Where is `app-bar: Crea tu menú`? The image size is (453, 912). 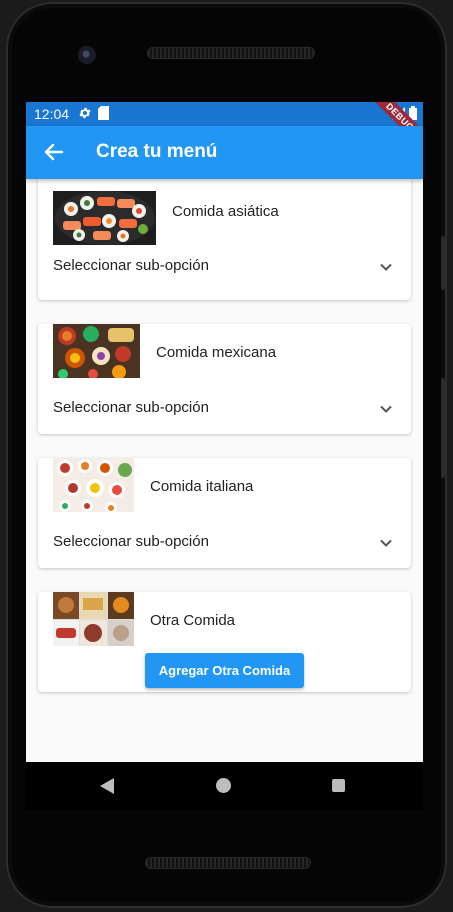
app-bar: Crea tu menú is located at coordinates (224, 152).